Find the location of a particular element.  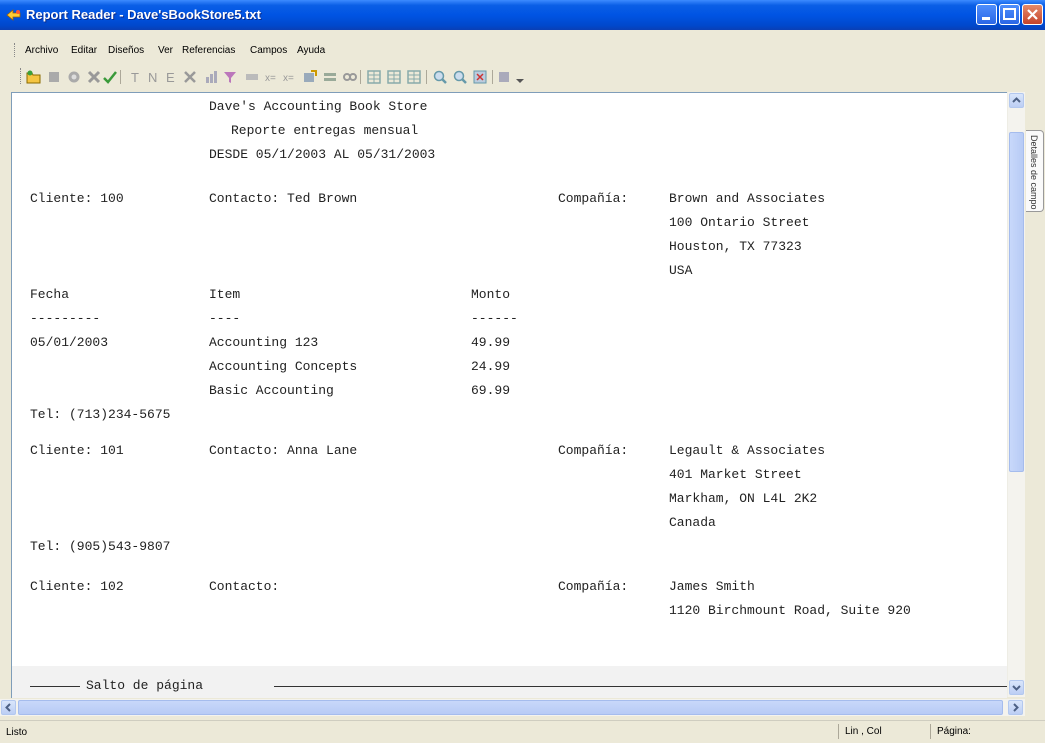

sum-icon: x= is located at coordinates (290, 77).